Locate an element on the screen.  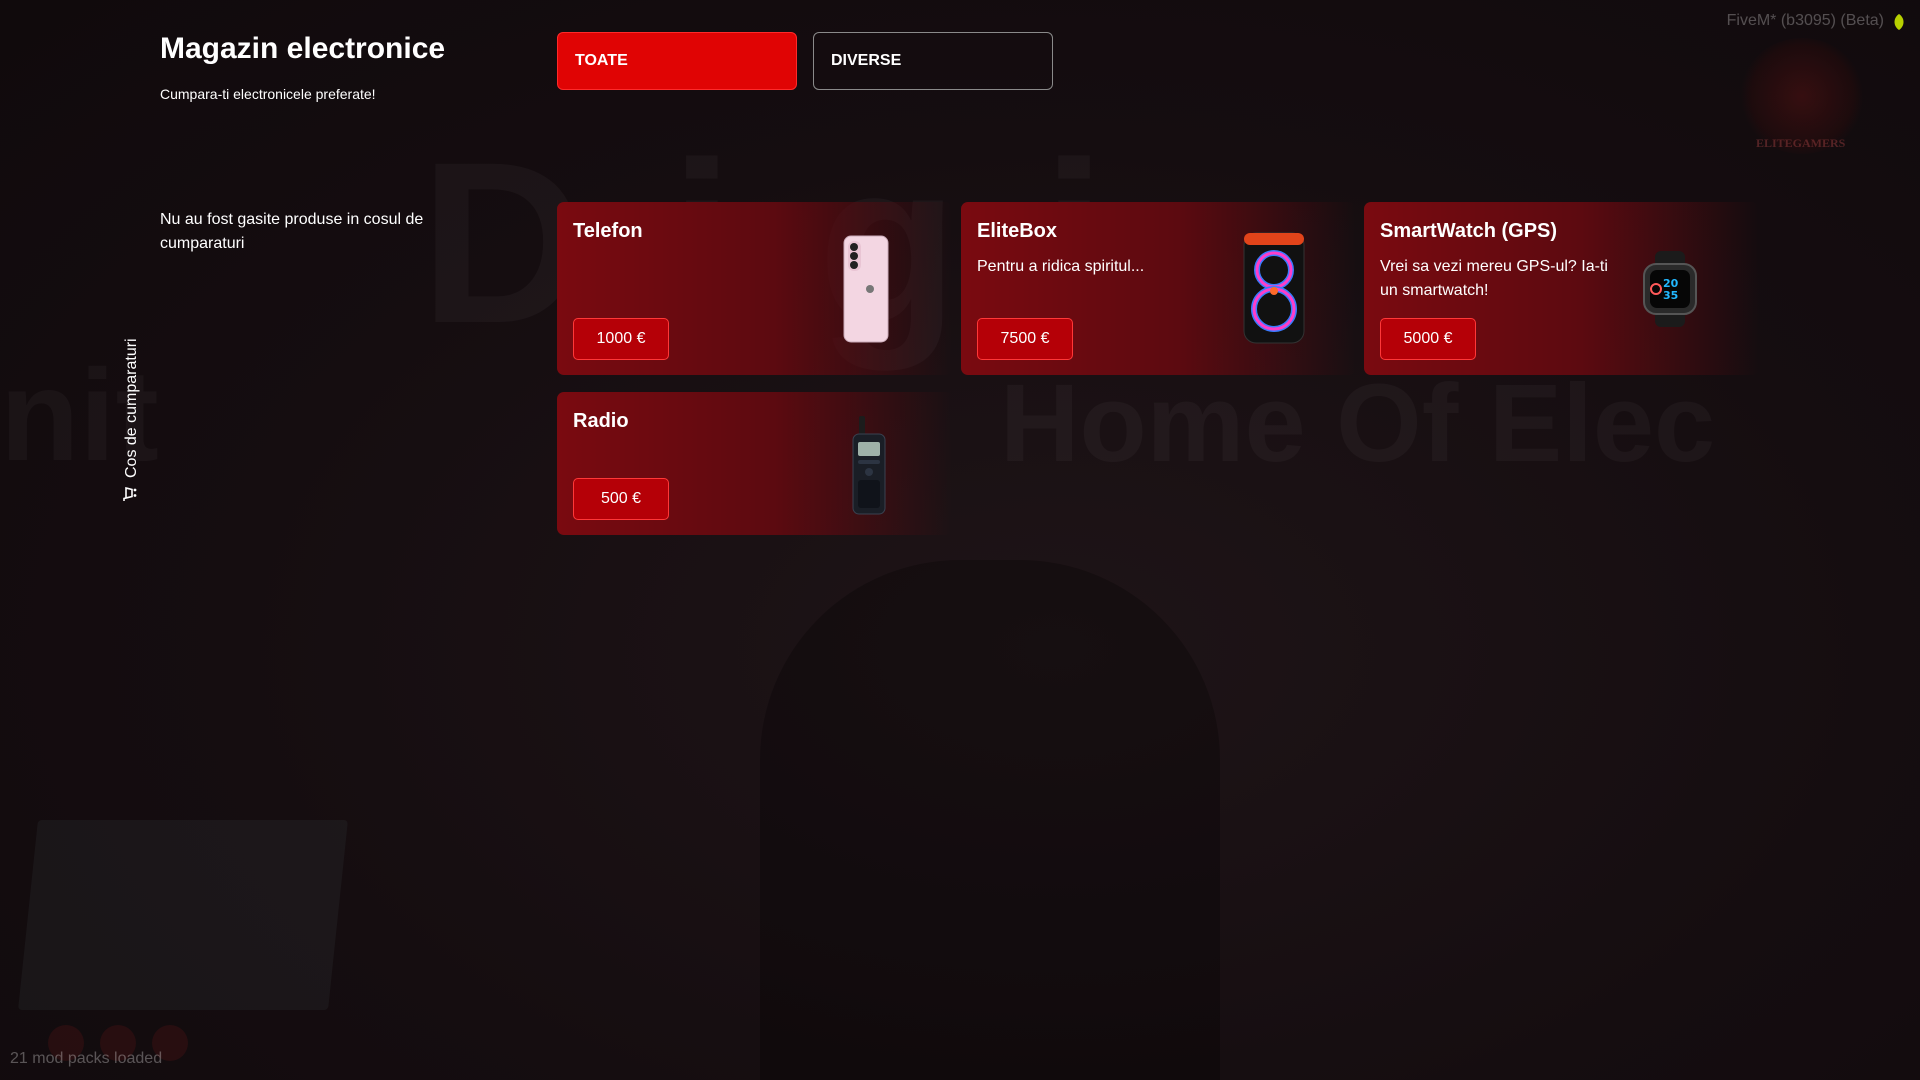
background-banner-text: Home Of Elec is located at coordinates (1357, 423).